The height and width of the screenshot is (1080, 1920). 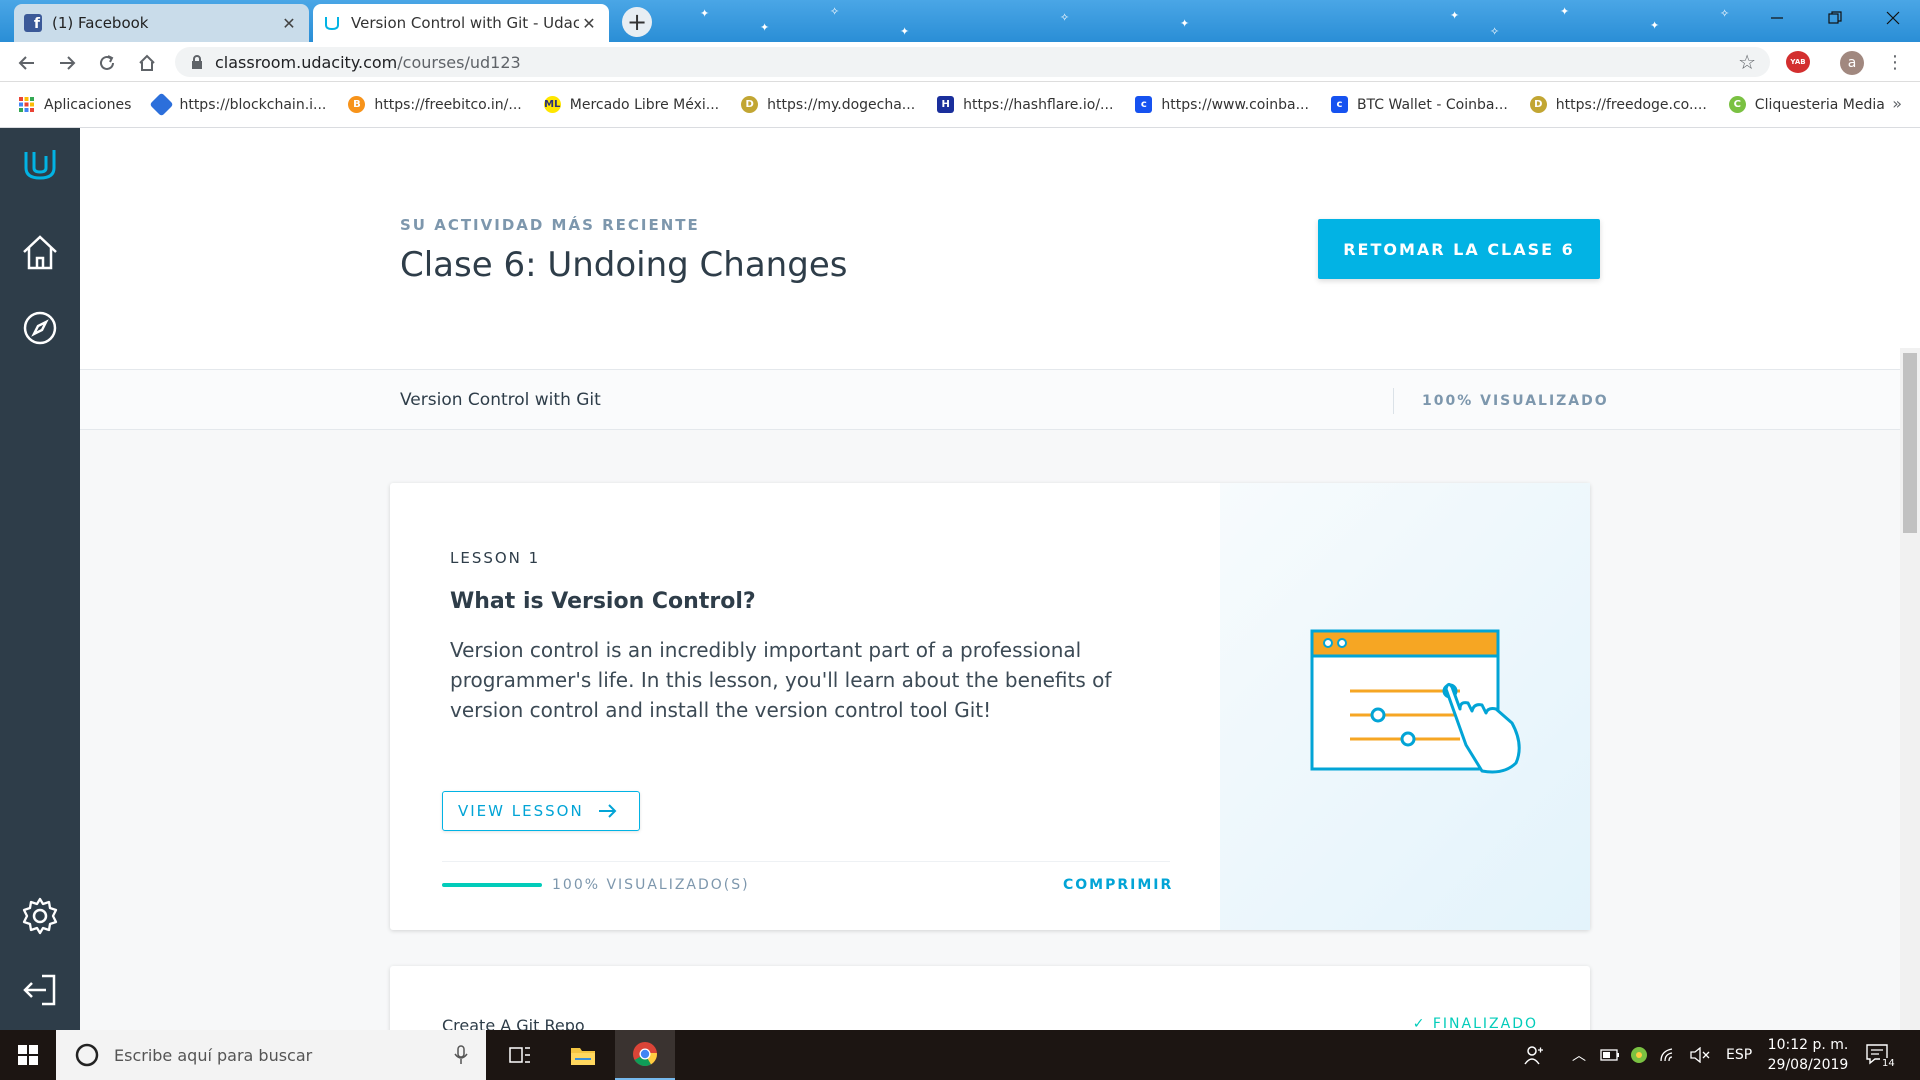 What do you see at coordinates (624, 265) in the screenshot?
I see `recent-lesson-title: Clase 6: Undoing Changes` at bounding box center [624, 265].